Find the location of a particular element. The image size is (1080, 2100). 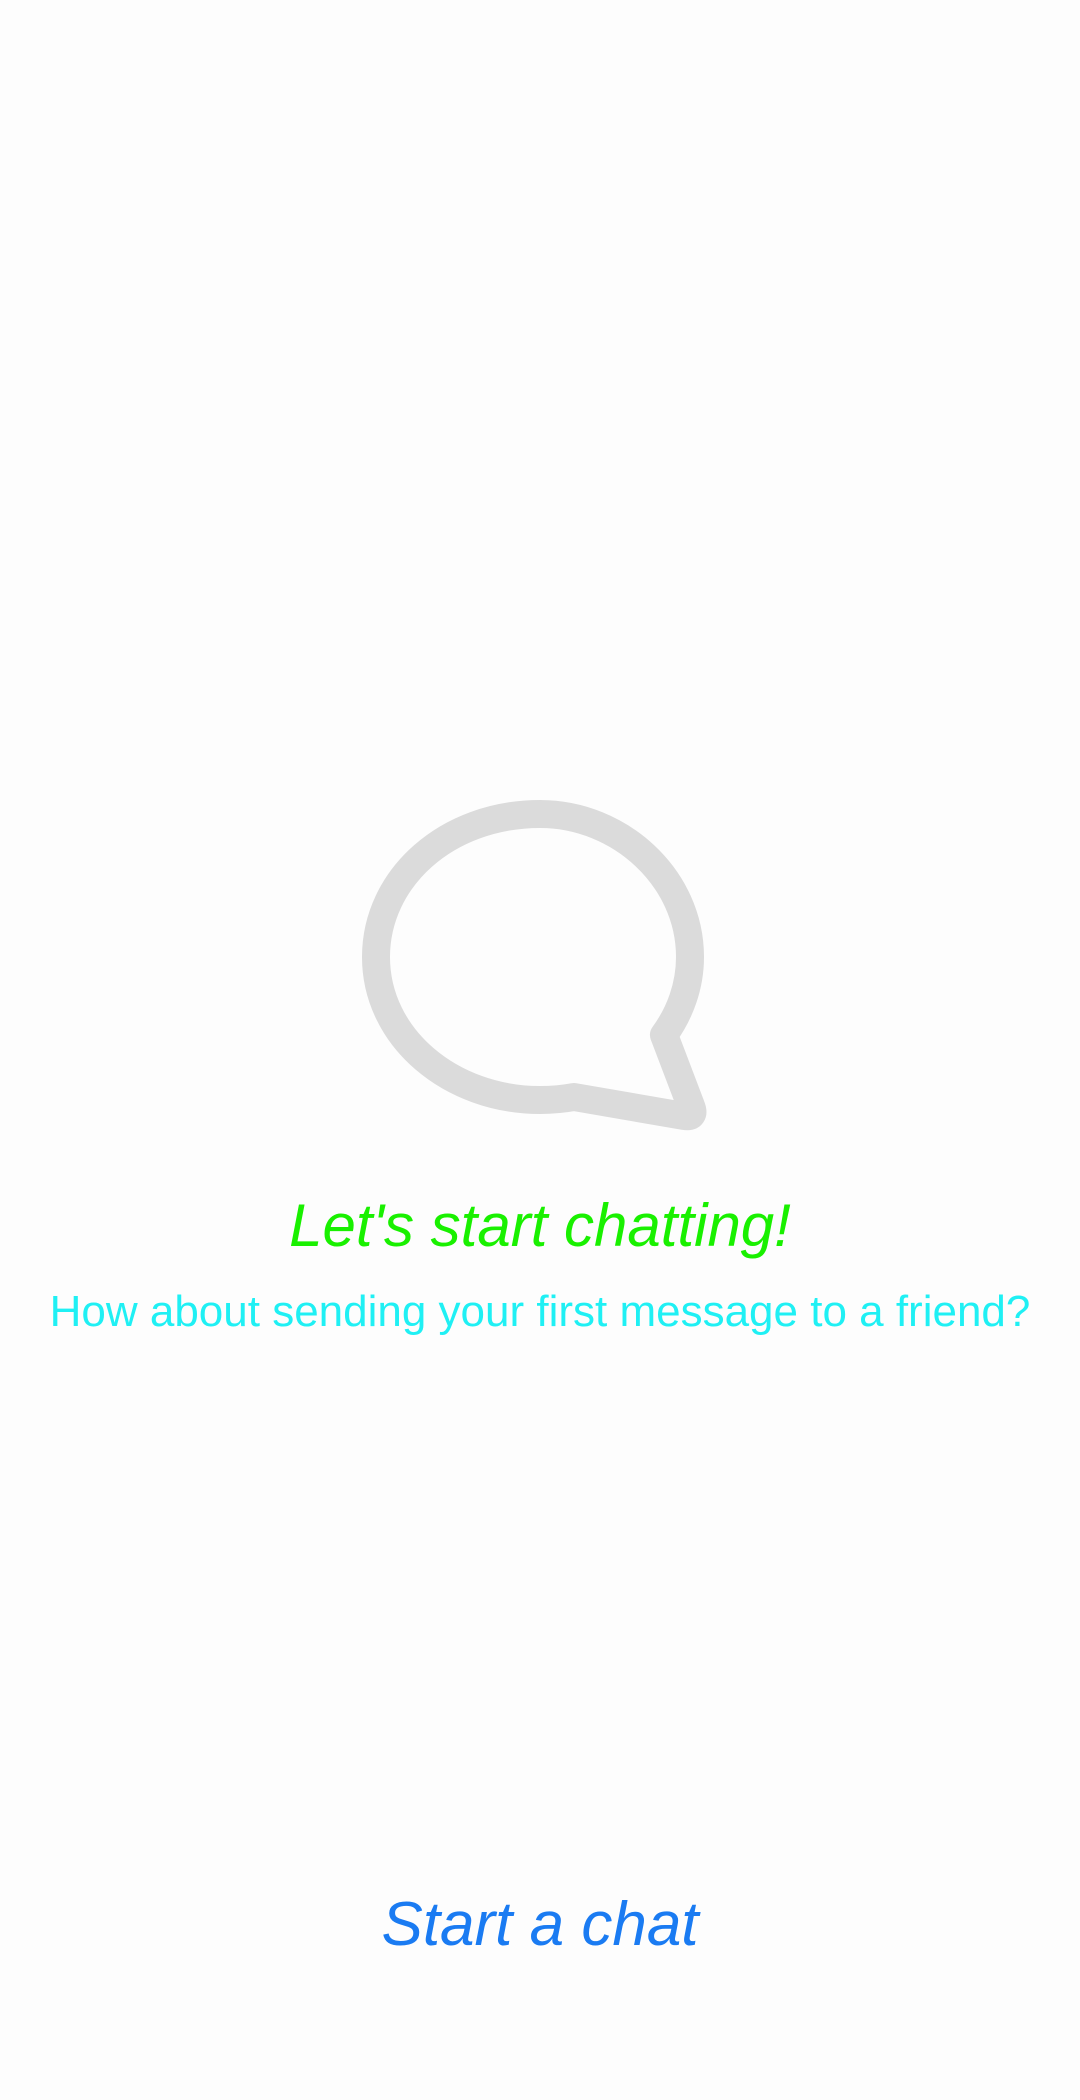

speech-bubble-icon is located at coordinates (534, 965).